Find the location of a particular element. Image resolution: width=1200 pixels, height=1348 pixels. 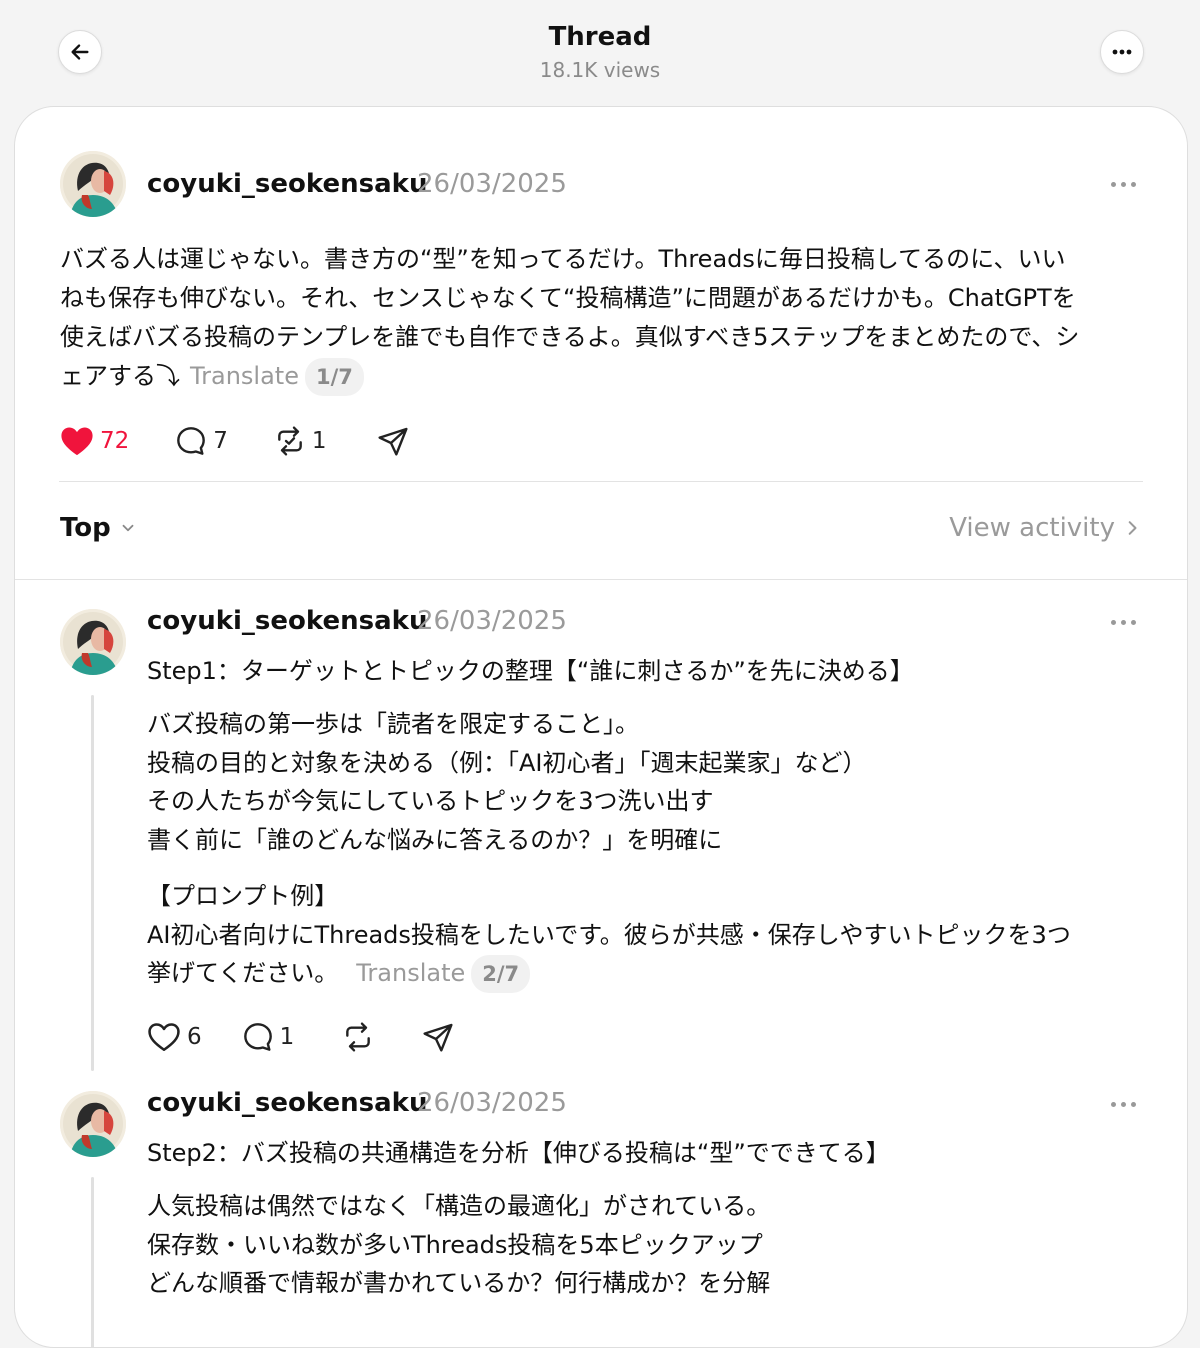

repost-button: 1 is located at coordinates (300, 441).